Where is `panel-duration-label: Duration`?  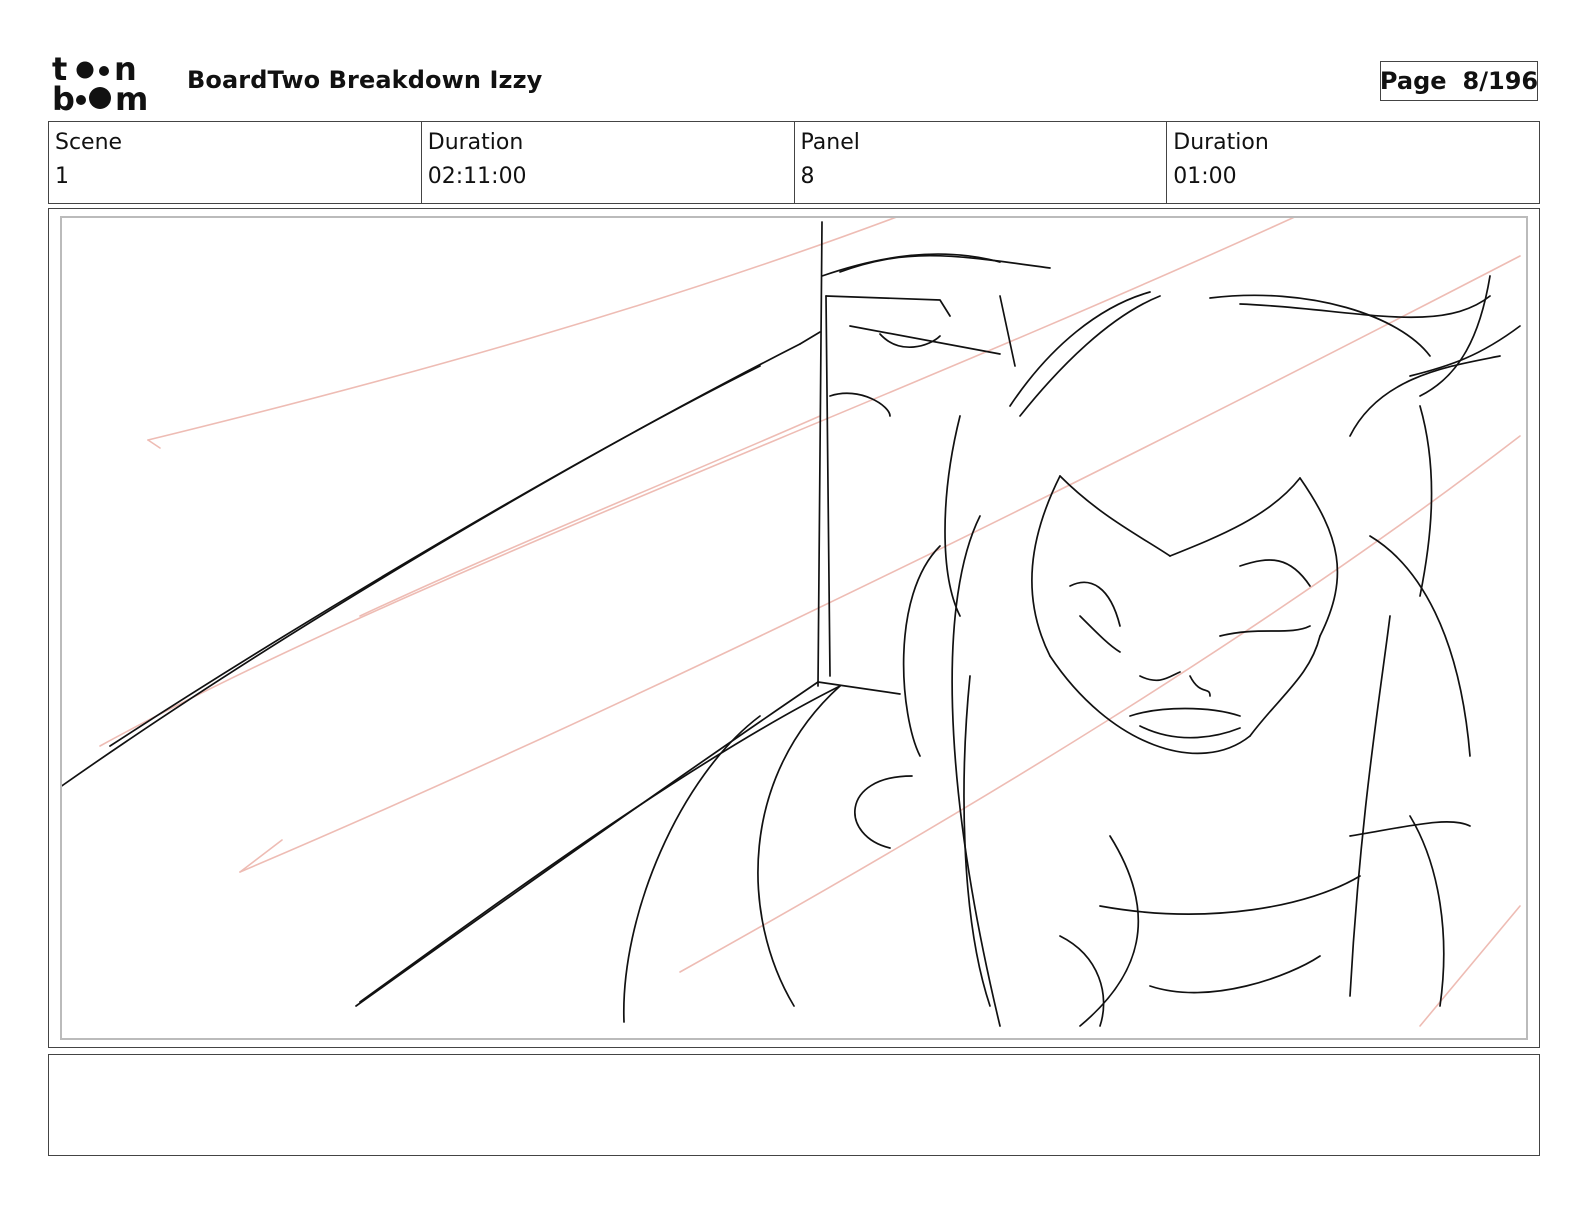
panel-duration-label: Duration is located at coordinates (1221, 142).